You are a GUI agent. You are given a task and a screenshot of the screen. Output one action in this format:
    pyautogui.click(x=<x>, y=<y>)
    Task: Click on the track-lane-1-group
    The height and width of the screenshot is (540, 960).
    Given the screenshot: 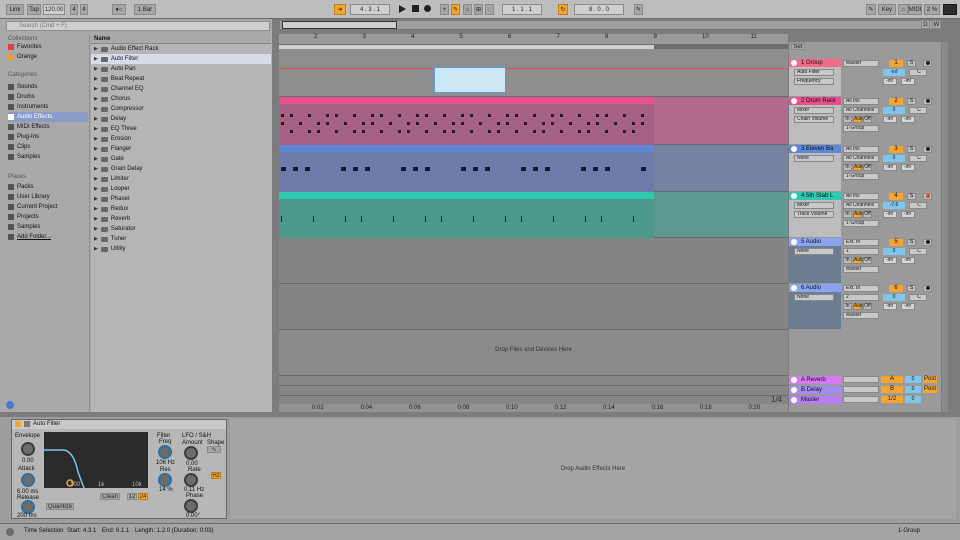 What is the action you would take?
    pyautogui.click(x=533, y=73)
    